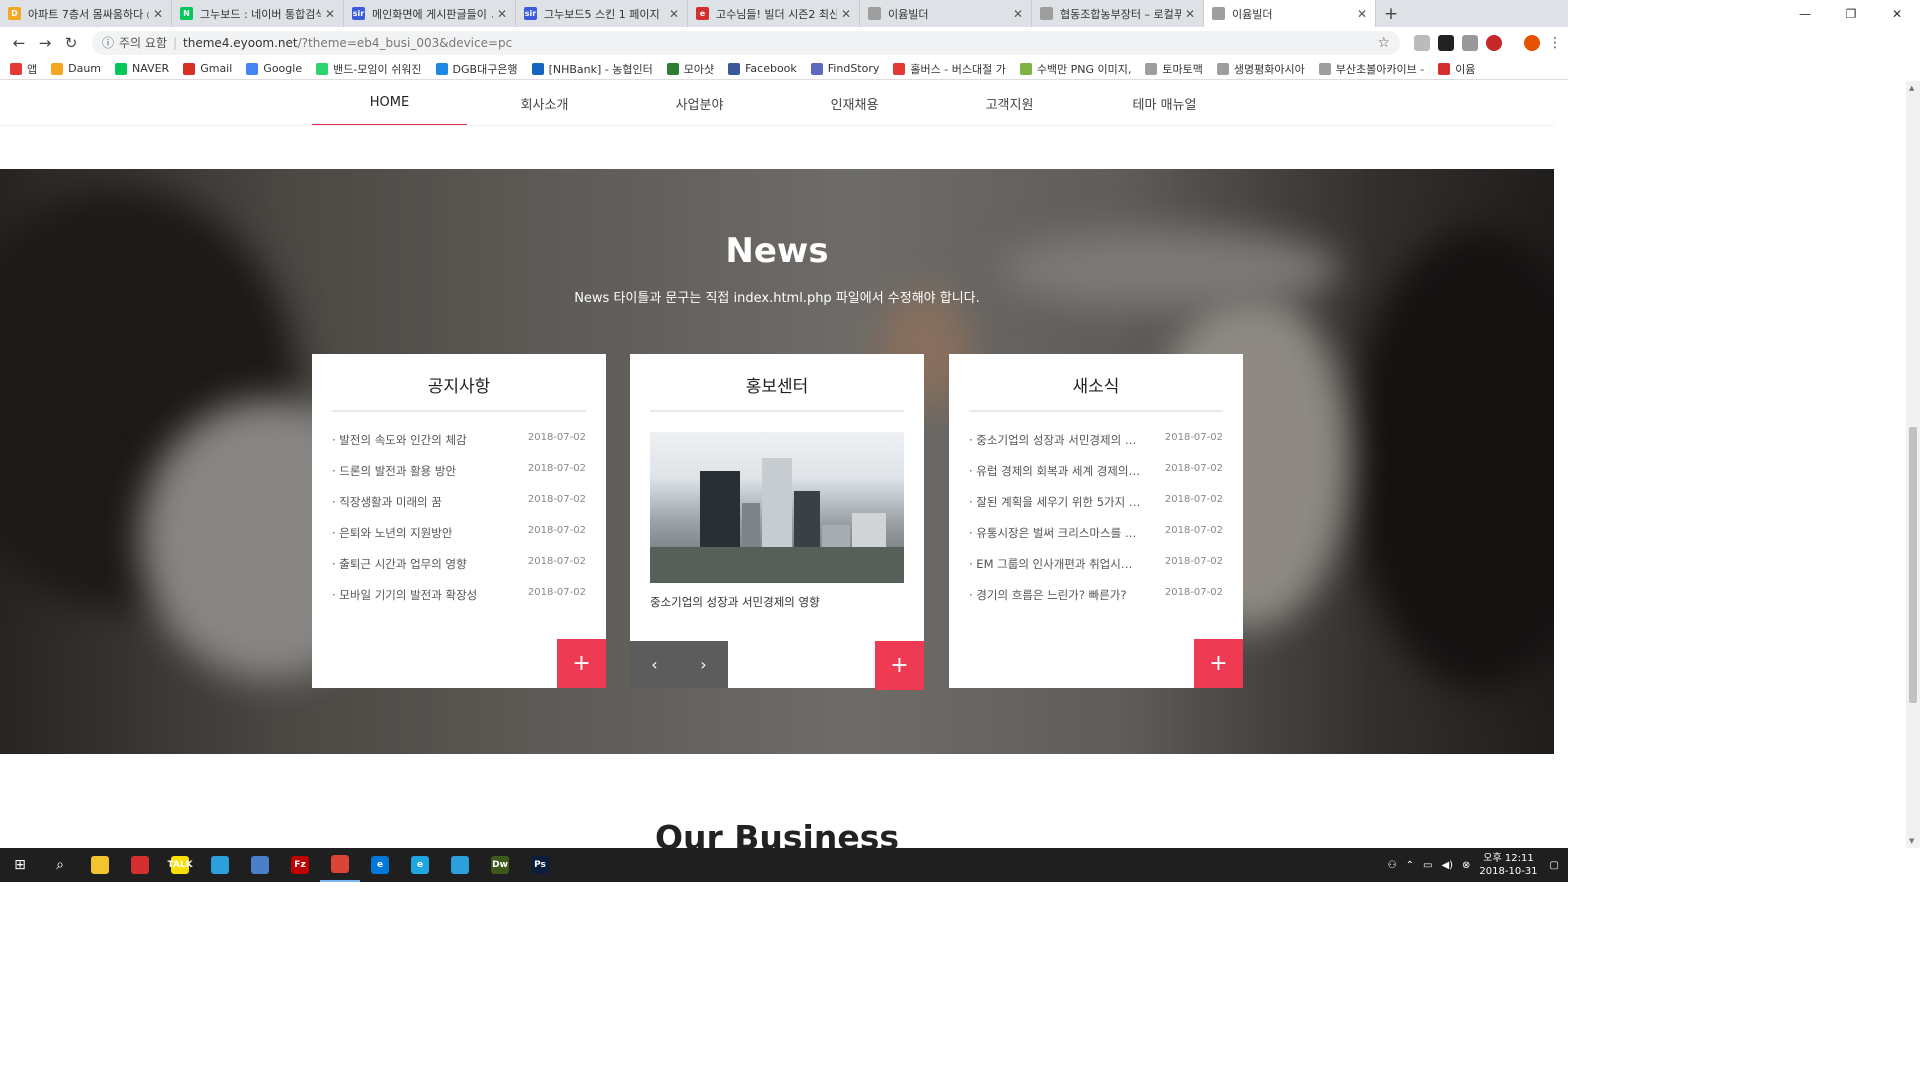  Describe the element at coordinates (1391, 13) in the screenshot. I see `new-tab-button: +` at that location.